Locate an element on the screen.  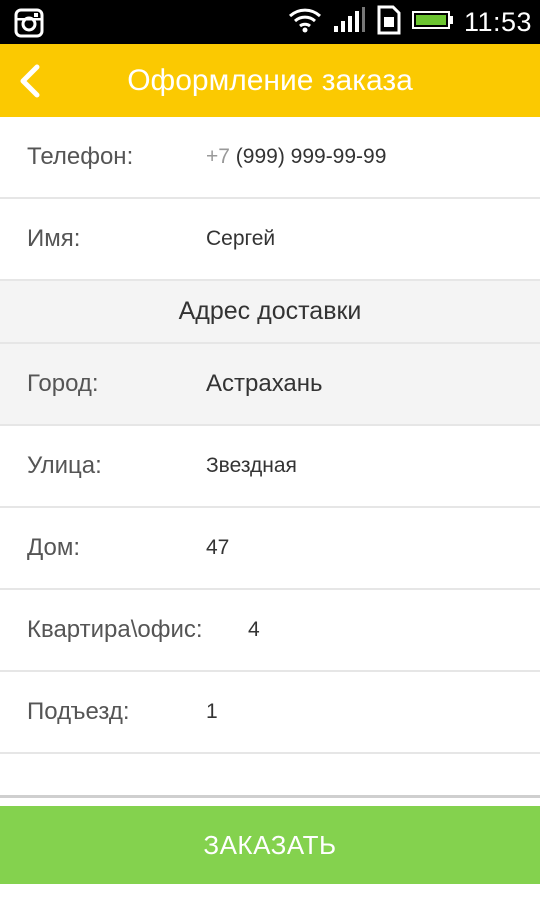
house-field: 47 is located at coordinates (217, 548).